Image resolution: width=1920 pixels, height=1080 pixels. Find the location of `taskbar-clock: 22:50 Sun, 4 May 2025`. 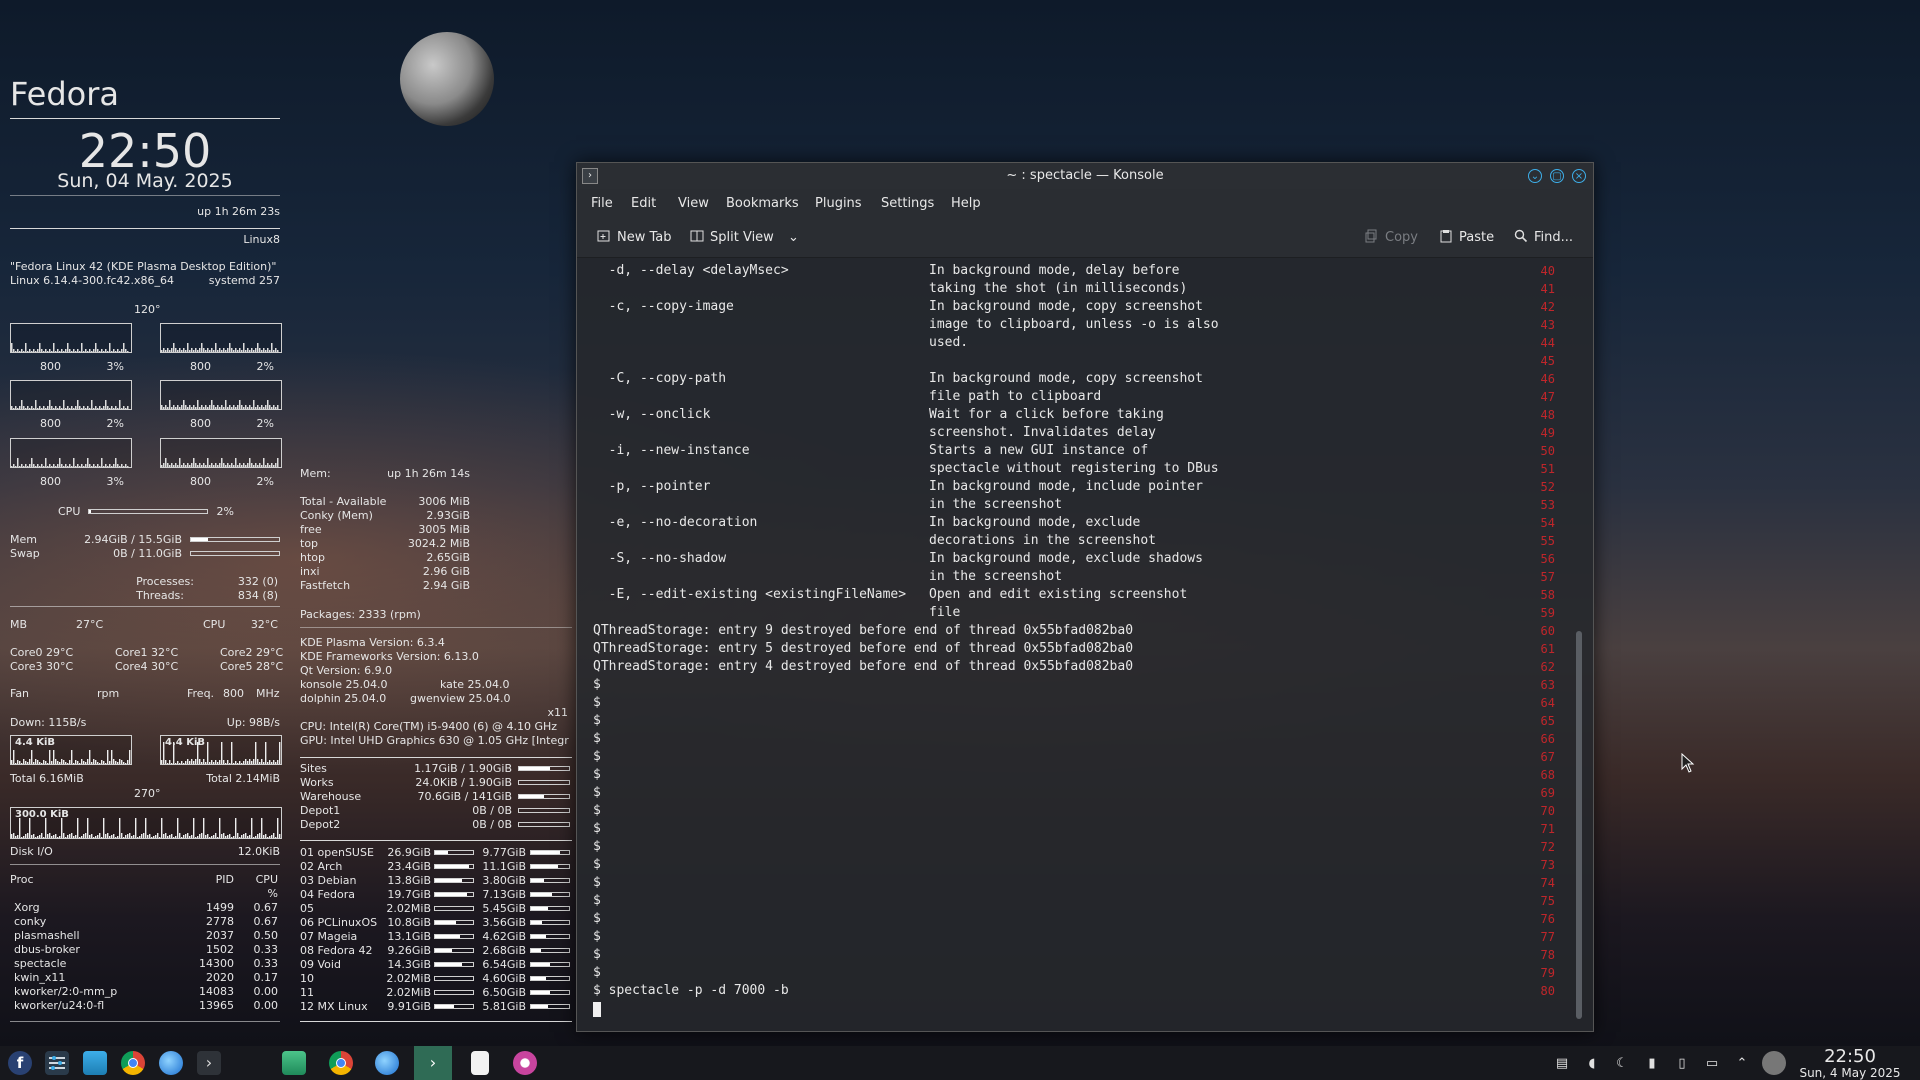

taskbar-clock: 22:50 Sun, 4 May 2025 is located at coordinates (1850, 1063).